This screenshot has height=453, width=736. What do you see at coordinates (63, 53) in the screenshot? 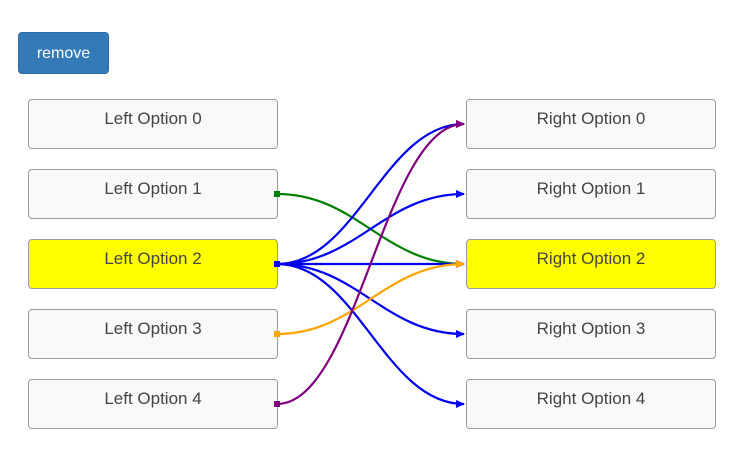
I see `remove-button: remove` at bounding box center [63, 53].